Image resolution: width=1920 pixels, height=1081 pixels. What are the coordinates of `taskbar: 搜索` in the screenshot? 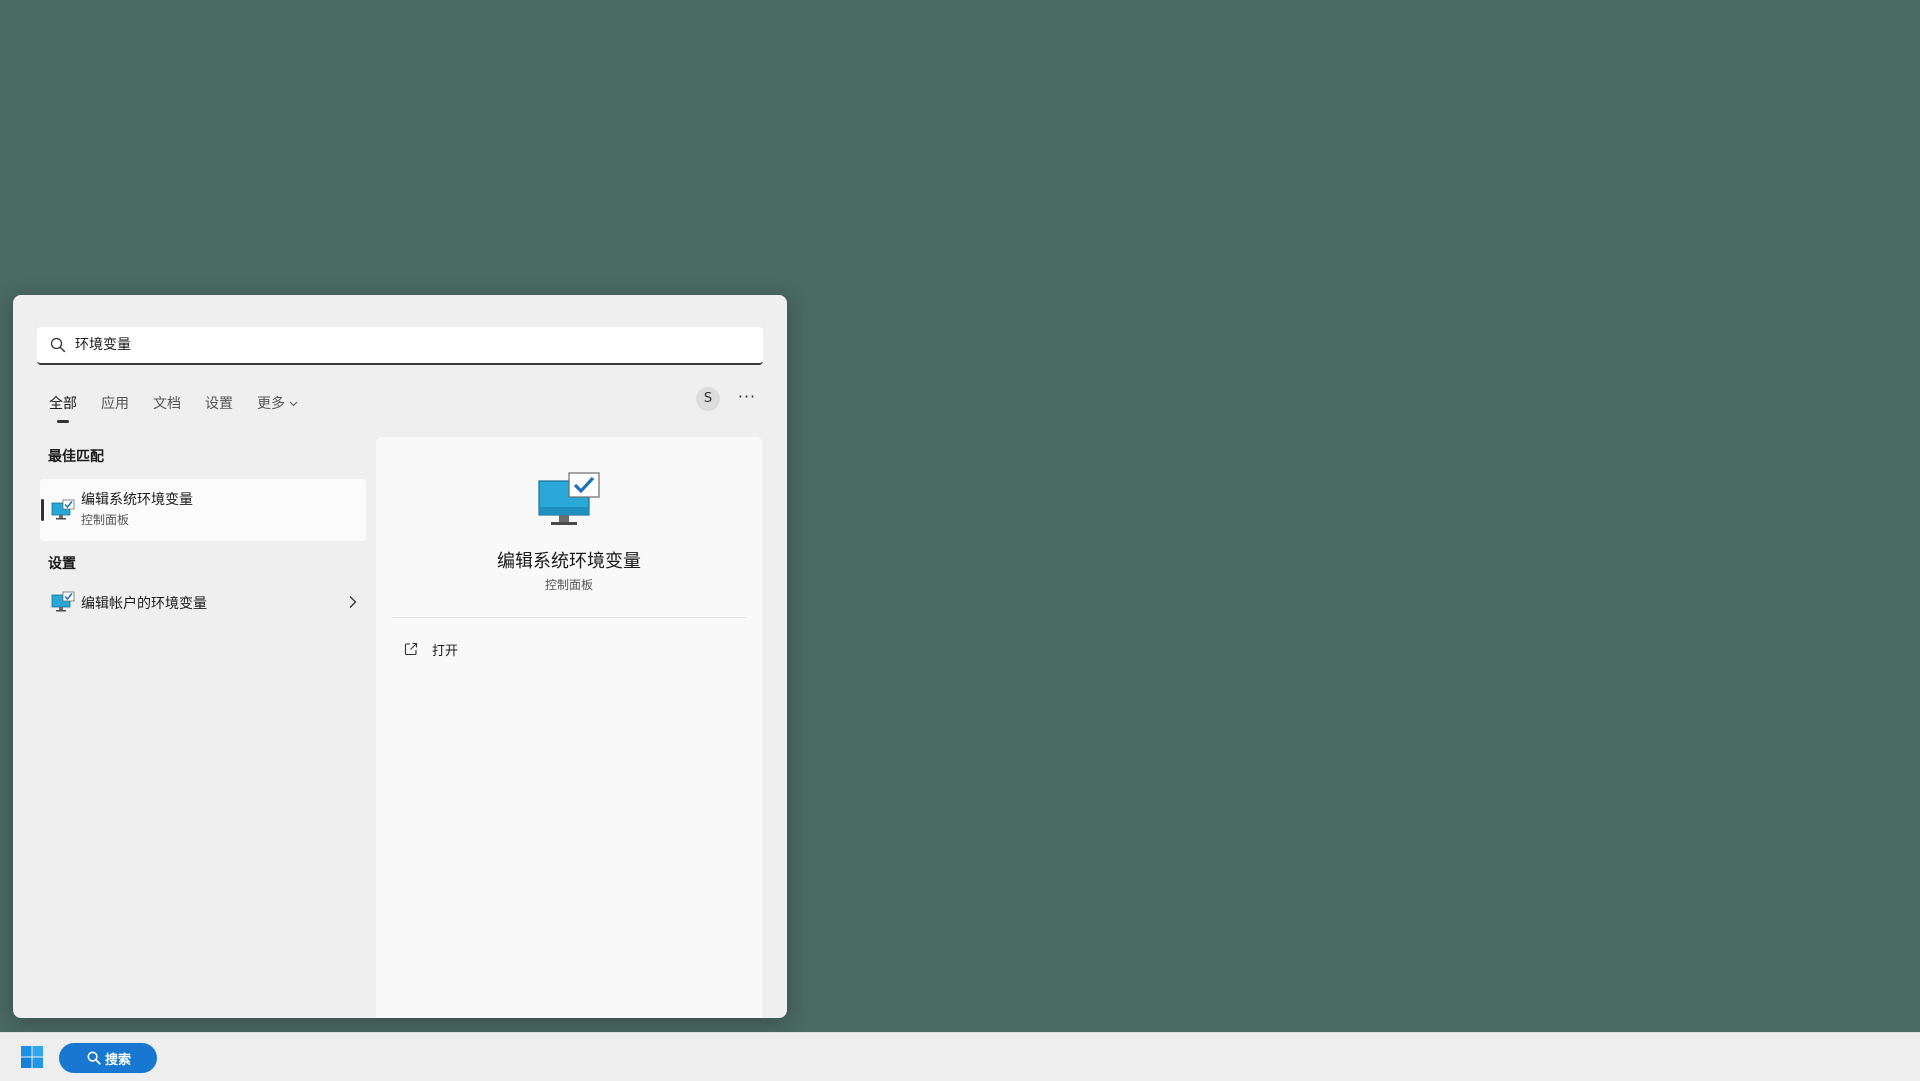 It's located at (960, 1056).